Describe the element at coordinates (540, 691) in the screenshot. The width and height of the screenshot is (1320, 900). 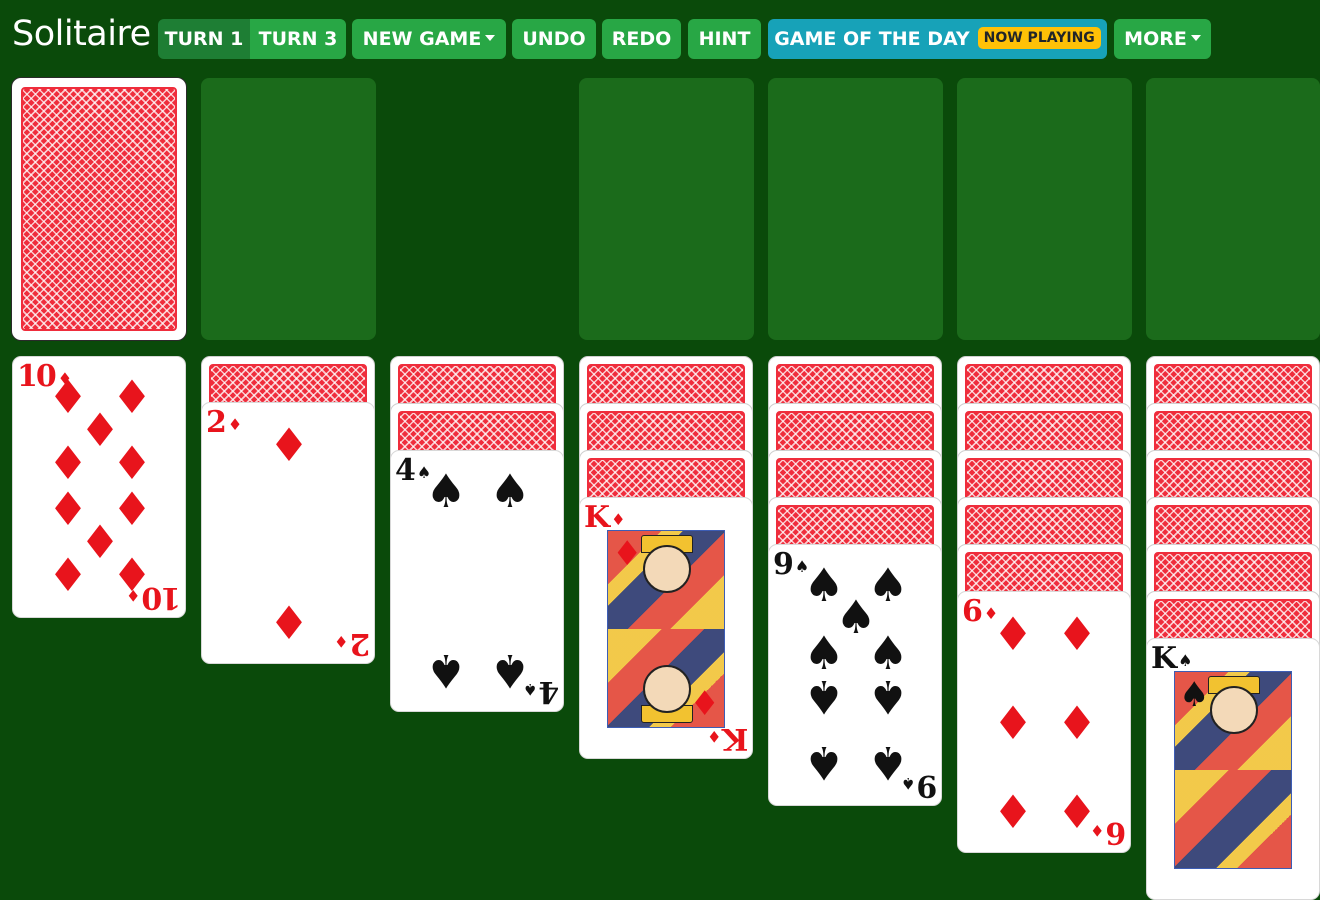
I see `card-rank-corner-bottom: 4♠` at that location.